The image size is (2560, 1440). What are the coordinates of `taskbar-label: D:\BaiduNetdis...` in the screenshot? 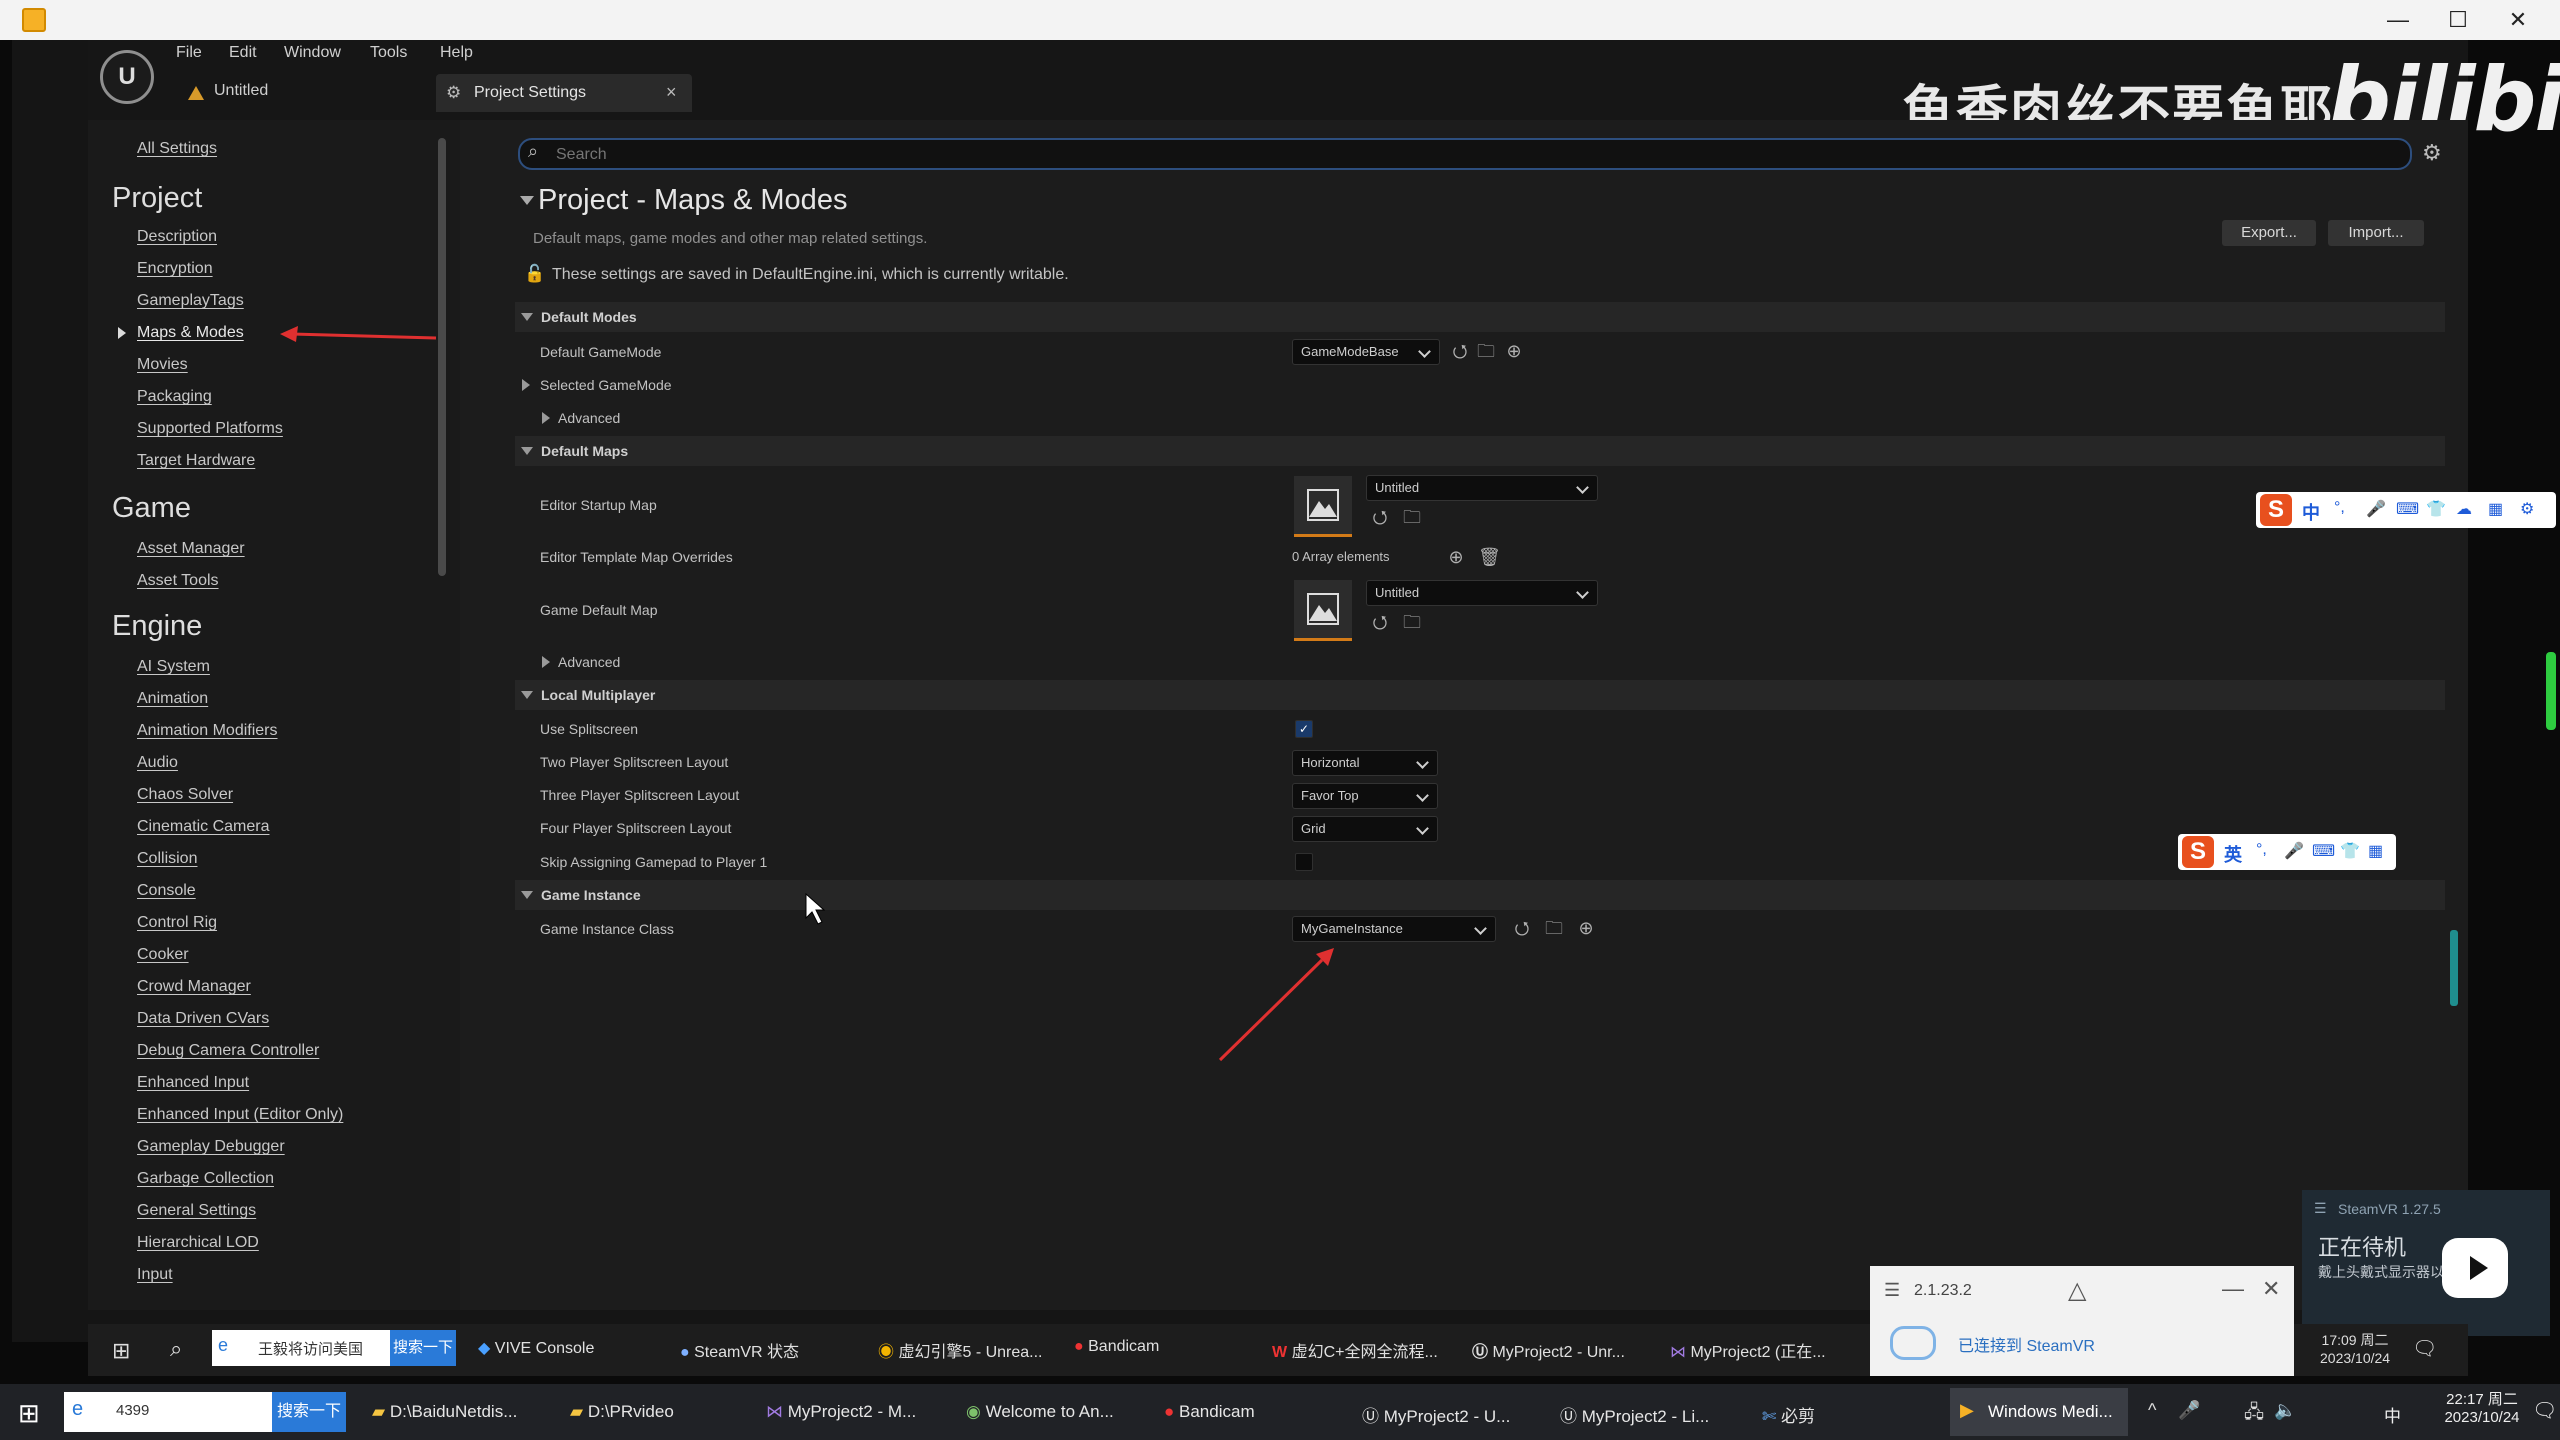 It's located at (453, 1411).